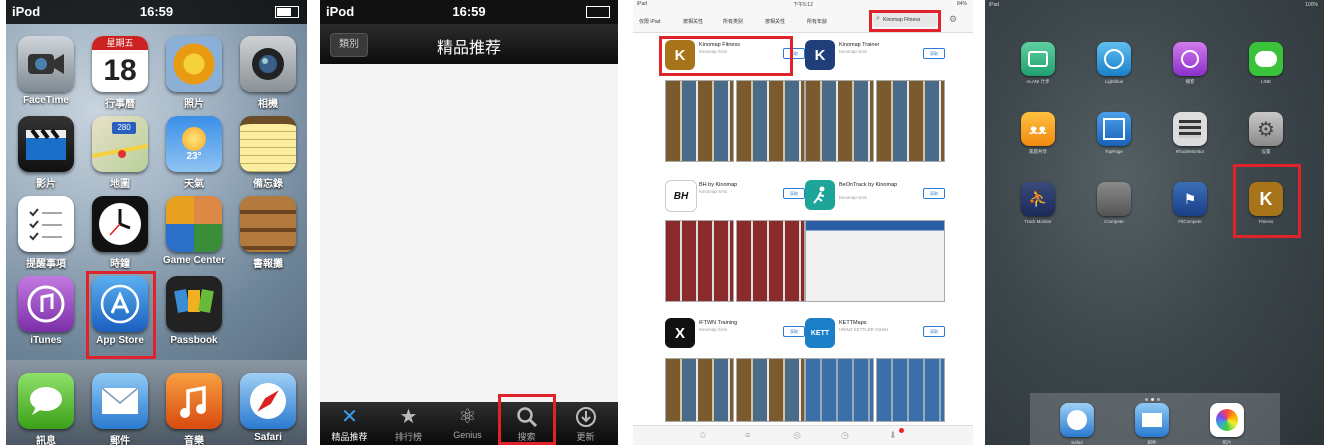  What do you see at coordinates (194, 73) in the screenshot?
I see `app-photos: 照片` at bounding box center [194, 73].